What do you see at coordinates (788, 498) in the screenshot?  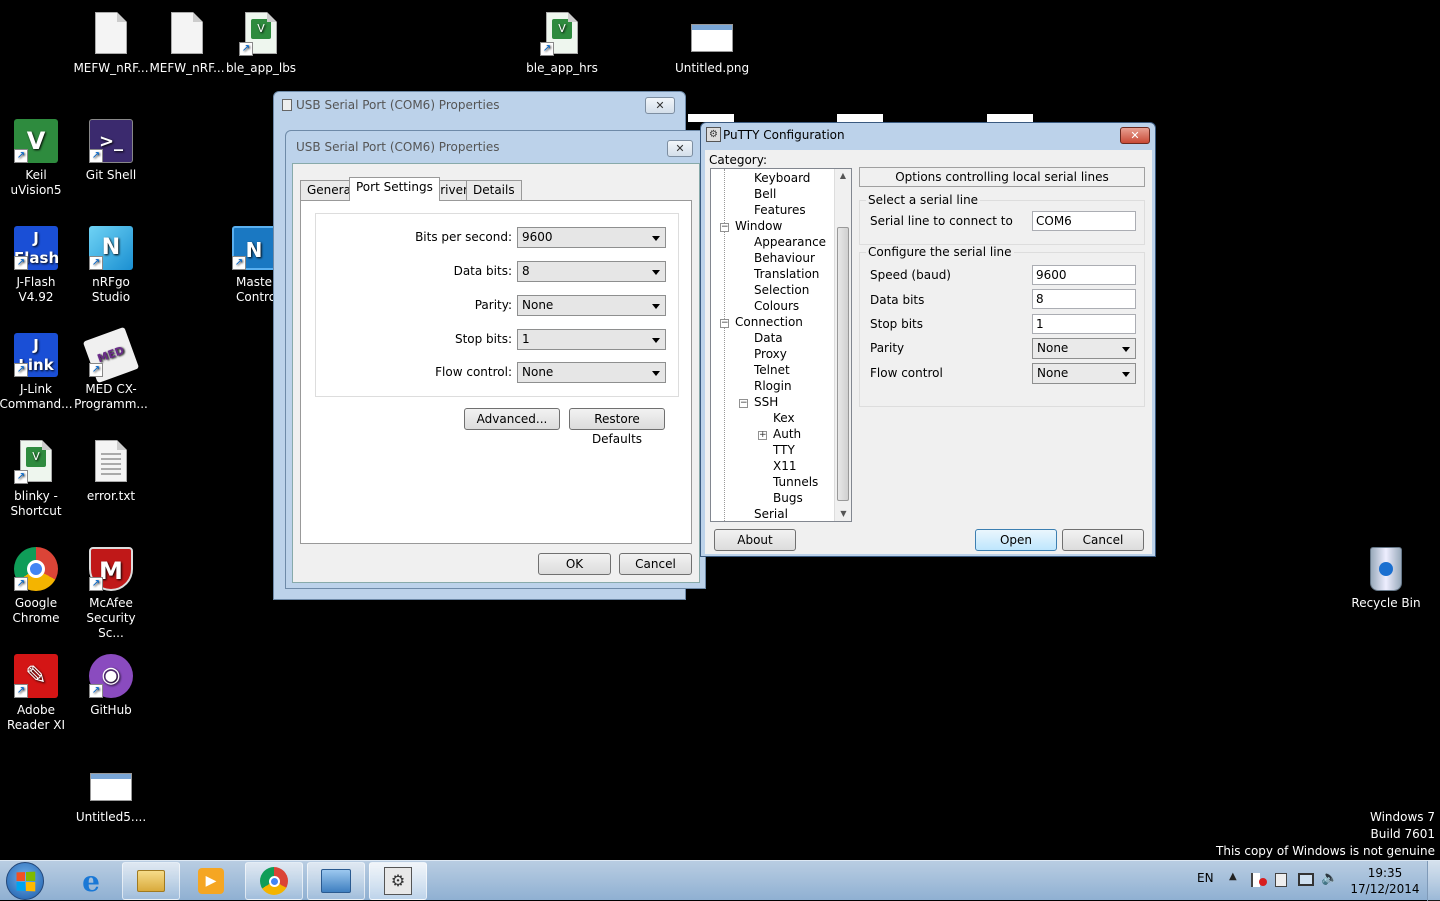 I see `tree-item-bugs: Bugs` at bounding box center [788, 498].